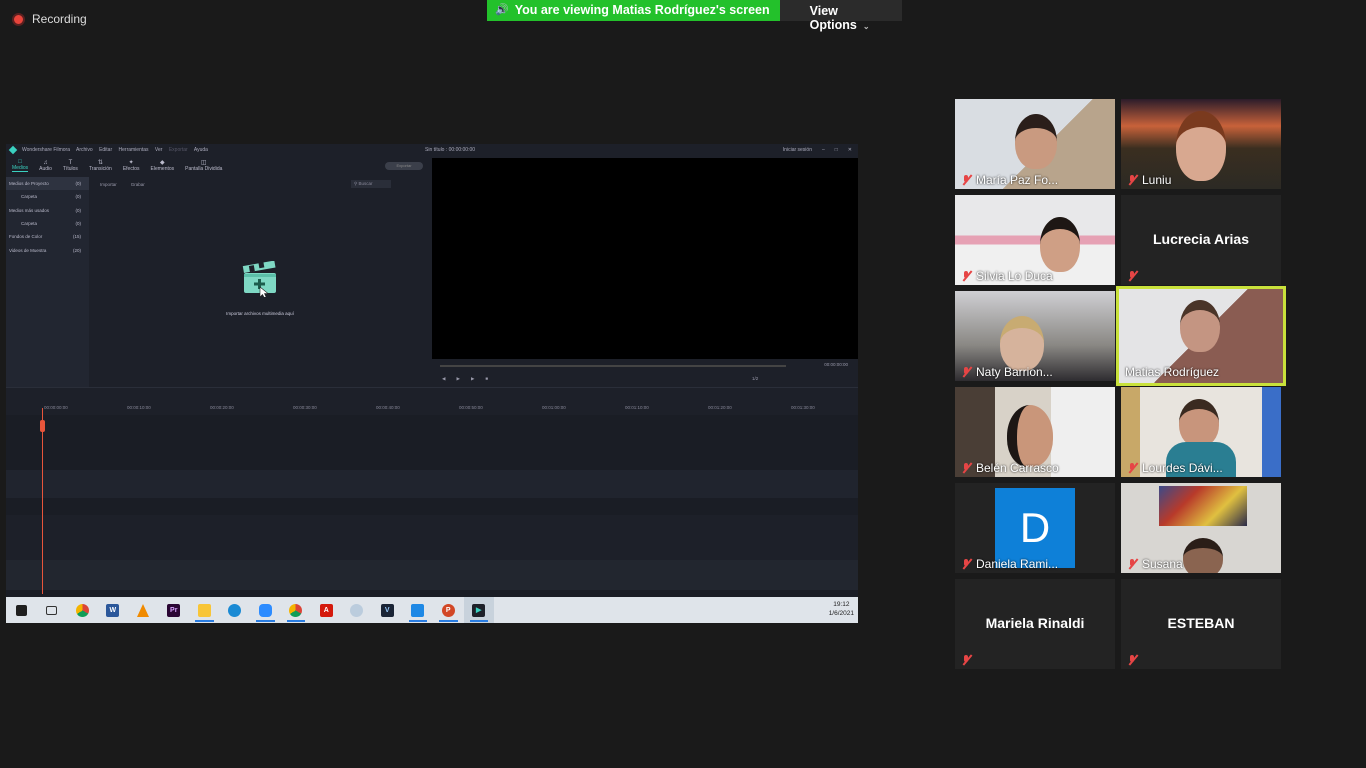  What do you see at coordinates (850, 150) in the screenshot?
I see `close-icon: ✕` at bounding box center [850, 150].